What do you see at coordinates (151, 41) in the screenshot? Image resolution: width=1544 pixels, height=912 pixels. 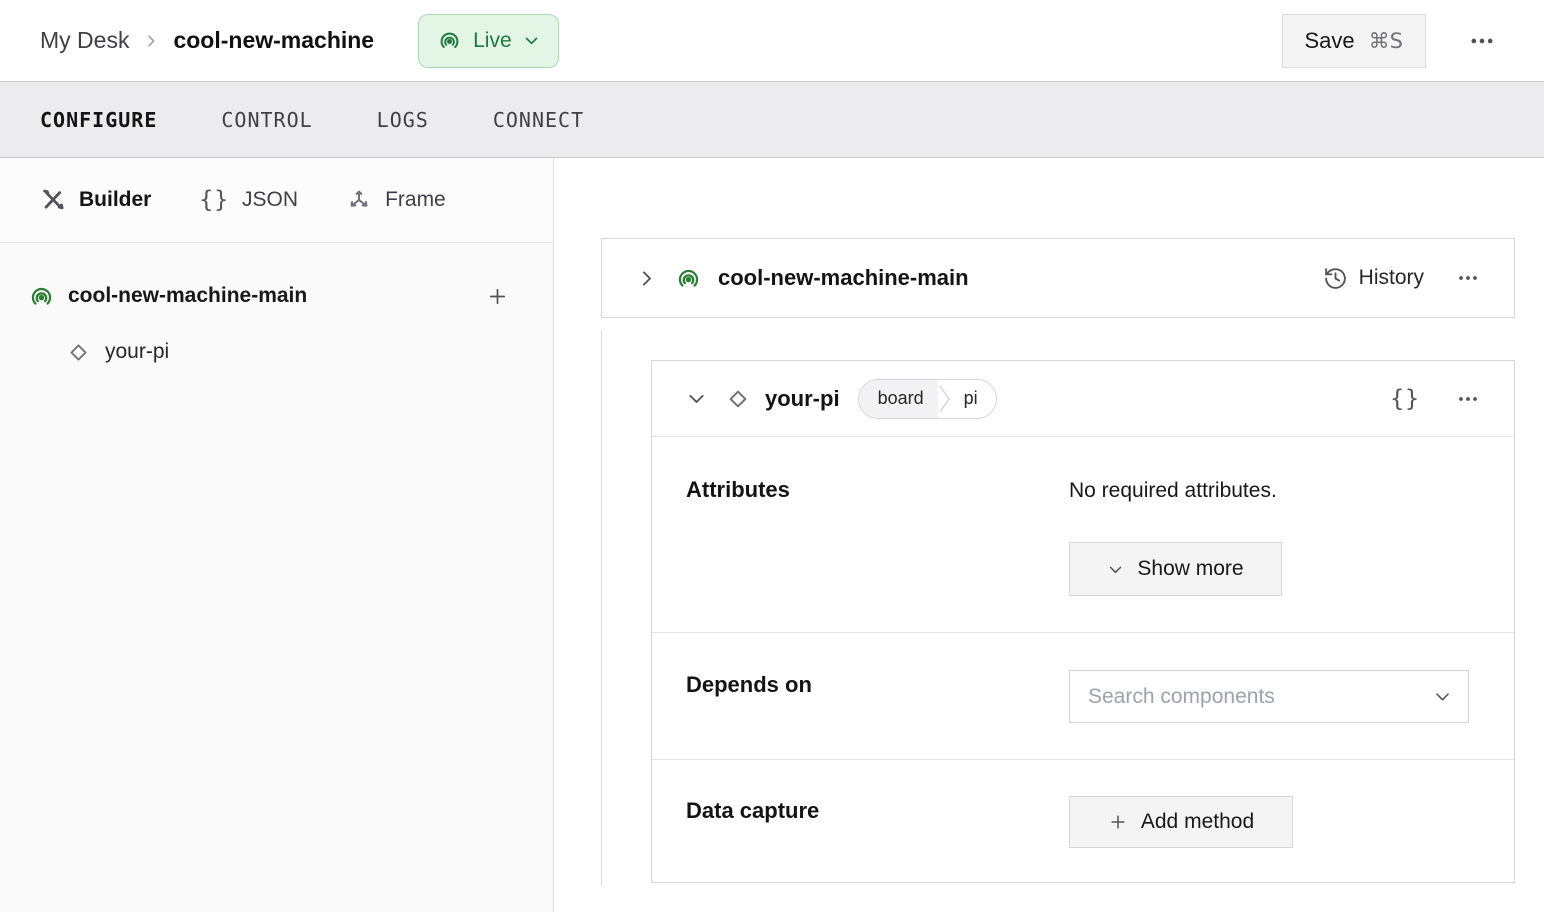 I see `breadcrumb-chevron-icon` at bounding box center [151, 41].